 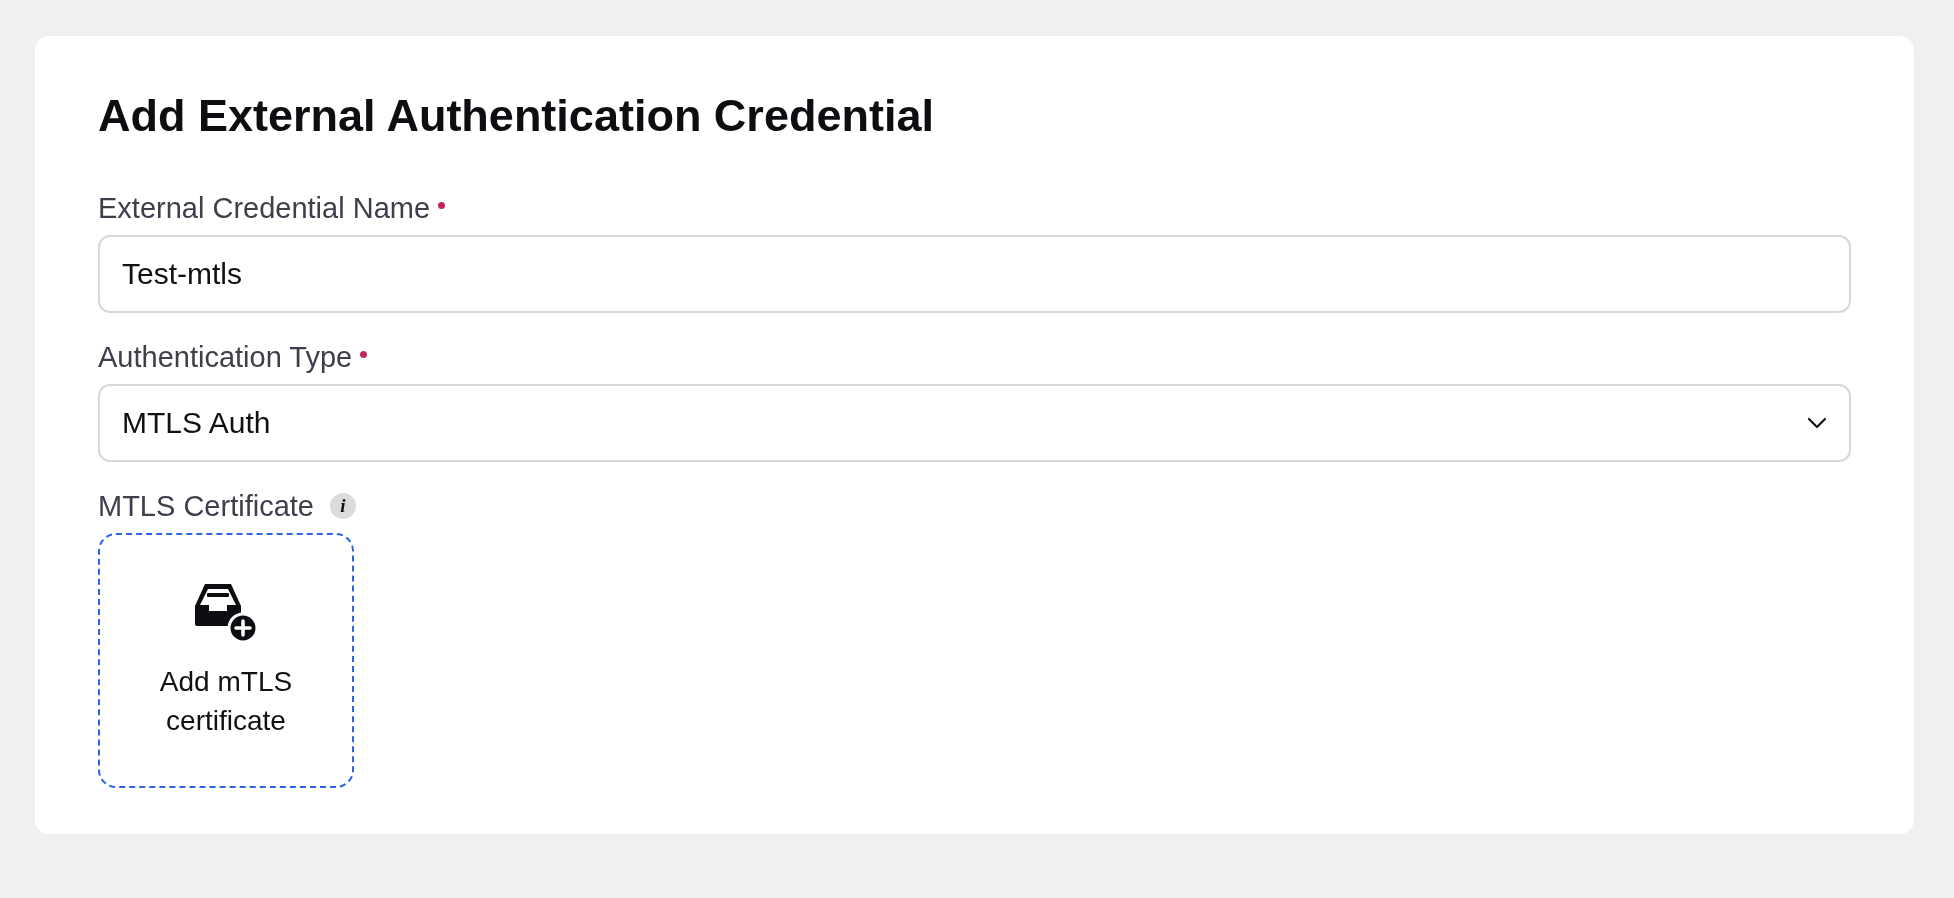 What do you see at coordinates (974, 423) in the screenshot?
I see `select-field: MTLS Auth` at bounding box center [974, 423].